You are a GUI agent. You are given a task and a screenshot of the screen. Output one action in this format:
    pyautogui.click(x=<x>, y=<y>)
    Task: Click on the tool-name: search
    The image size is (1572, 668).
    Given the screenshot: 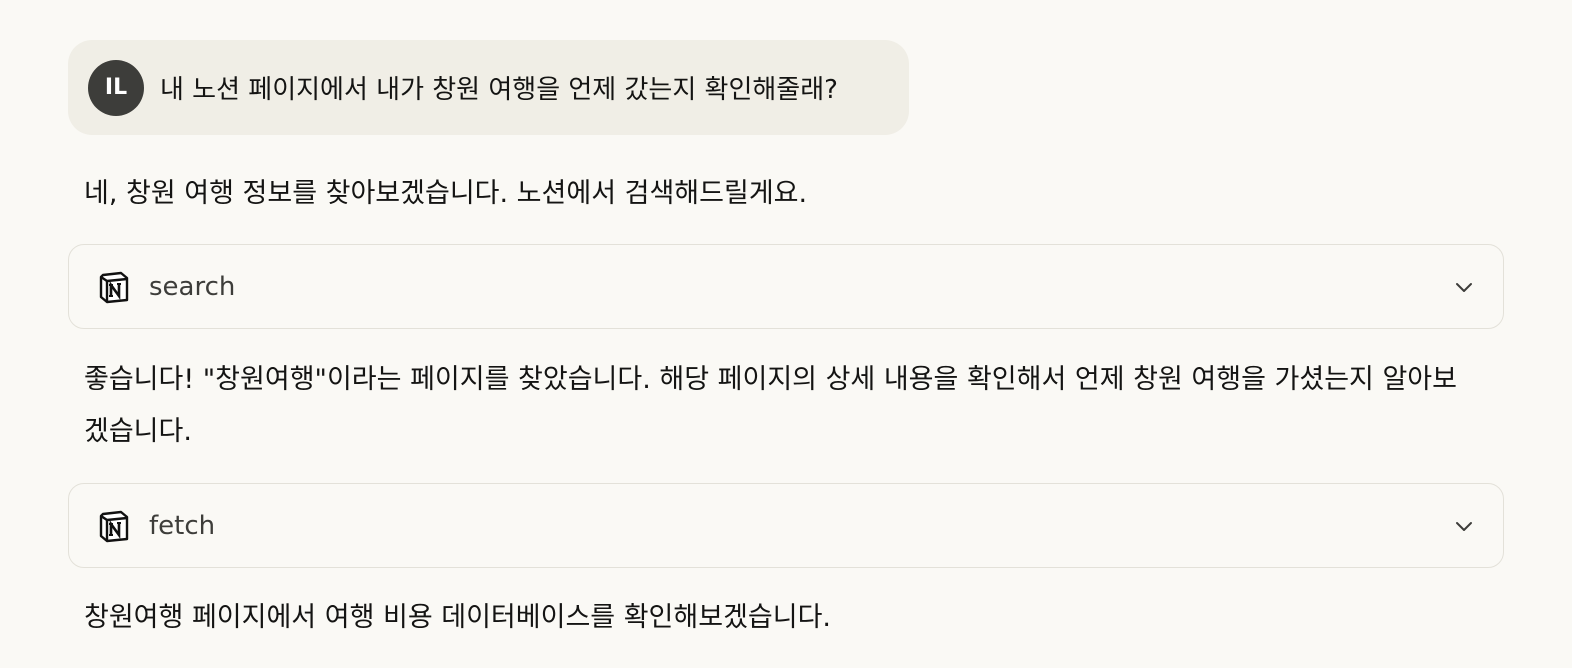 What is the action you would take?
    pyautogui.click(x=192, y=286)
    